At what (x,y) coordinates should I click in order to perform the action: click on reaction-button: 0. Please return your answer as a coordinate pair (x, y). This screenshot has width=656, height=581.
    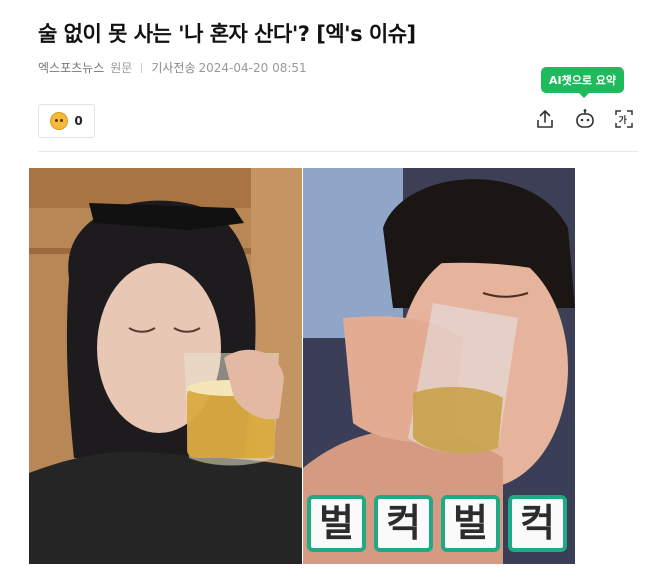
    Looking at the image, I should click on (66, 121).